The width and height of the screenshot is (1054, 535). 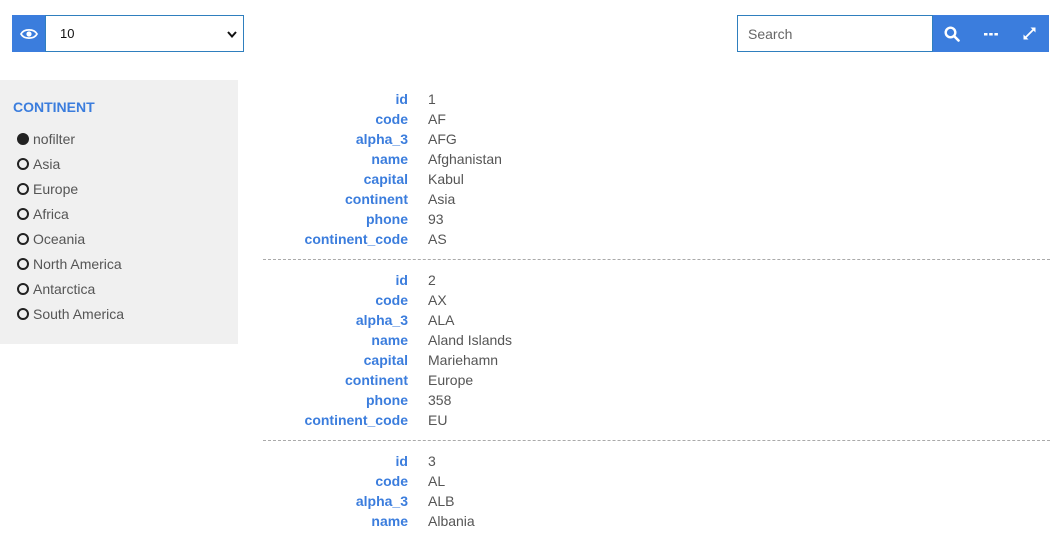 What do you see at coordinates (436, 219) in the screenshot?
I see `field-value: 93` at bounding box center [436, 219].